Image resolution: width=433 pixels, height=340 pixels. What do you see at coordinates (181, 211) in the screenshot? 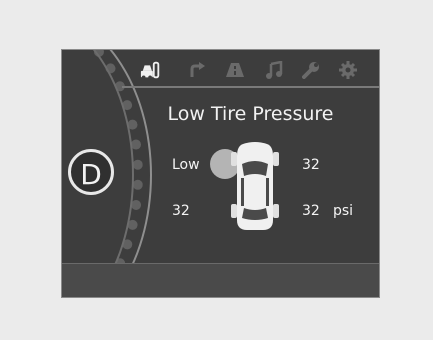
I see `rear-left-tire-value: 32` at bounding box center [181, 211].